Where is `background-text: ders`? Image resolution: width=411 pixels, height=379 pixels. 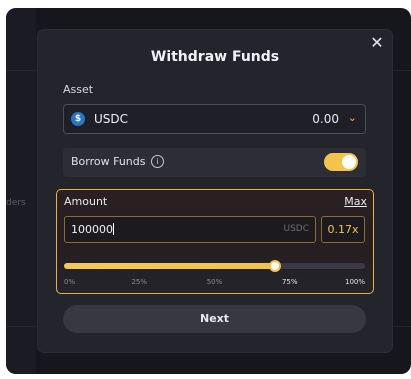 background-text: ders is located at coordinates (16, 203).